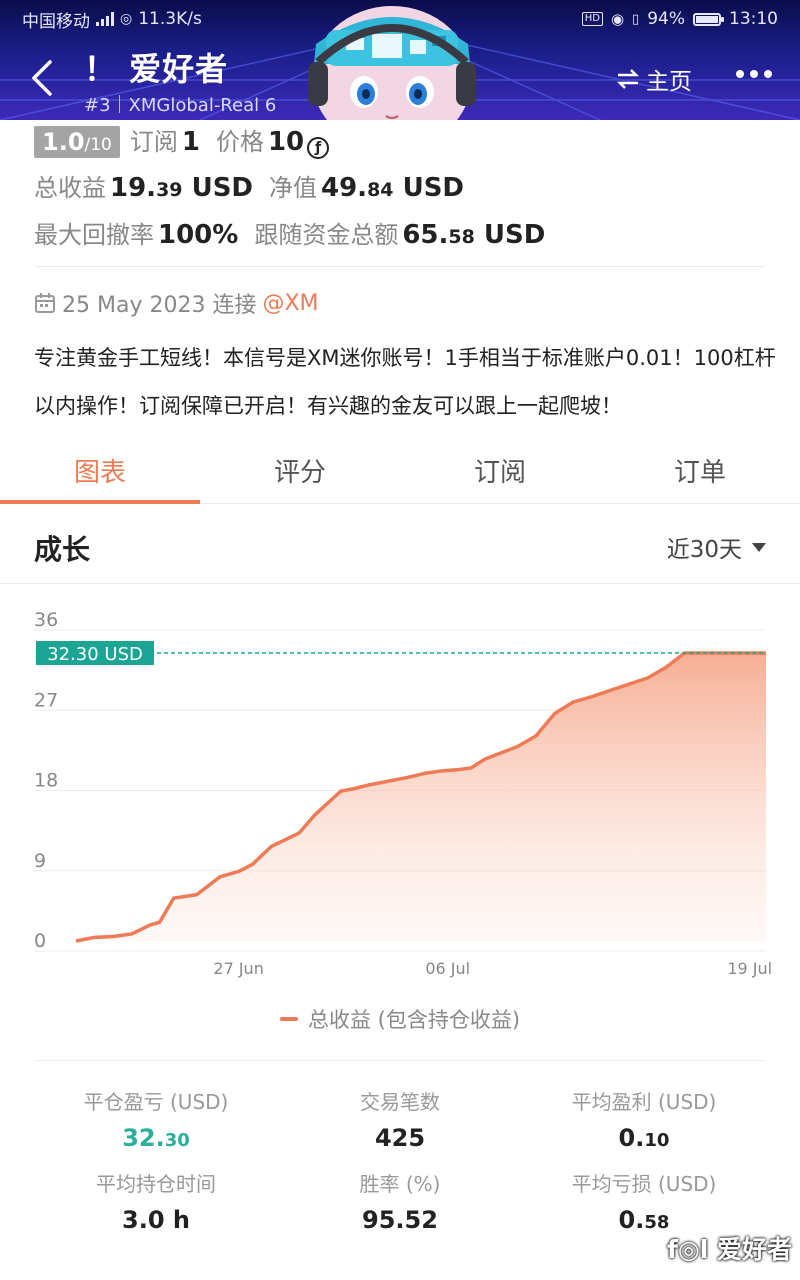 Image resolution: width=800 pixels, height=1280 pixels. I want to click on rating-row: 1.0/10 订阅 1 价格 10 ƒ, so click(182, 140).